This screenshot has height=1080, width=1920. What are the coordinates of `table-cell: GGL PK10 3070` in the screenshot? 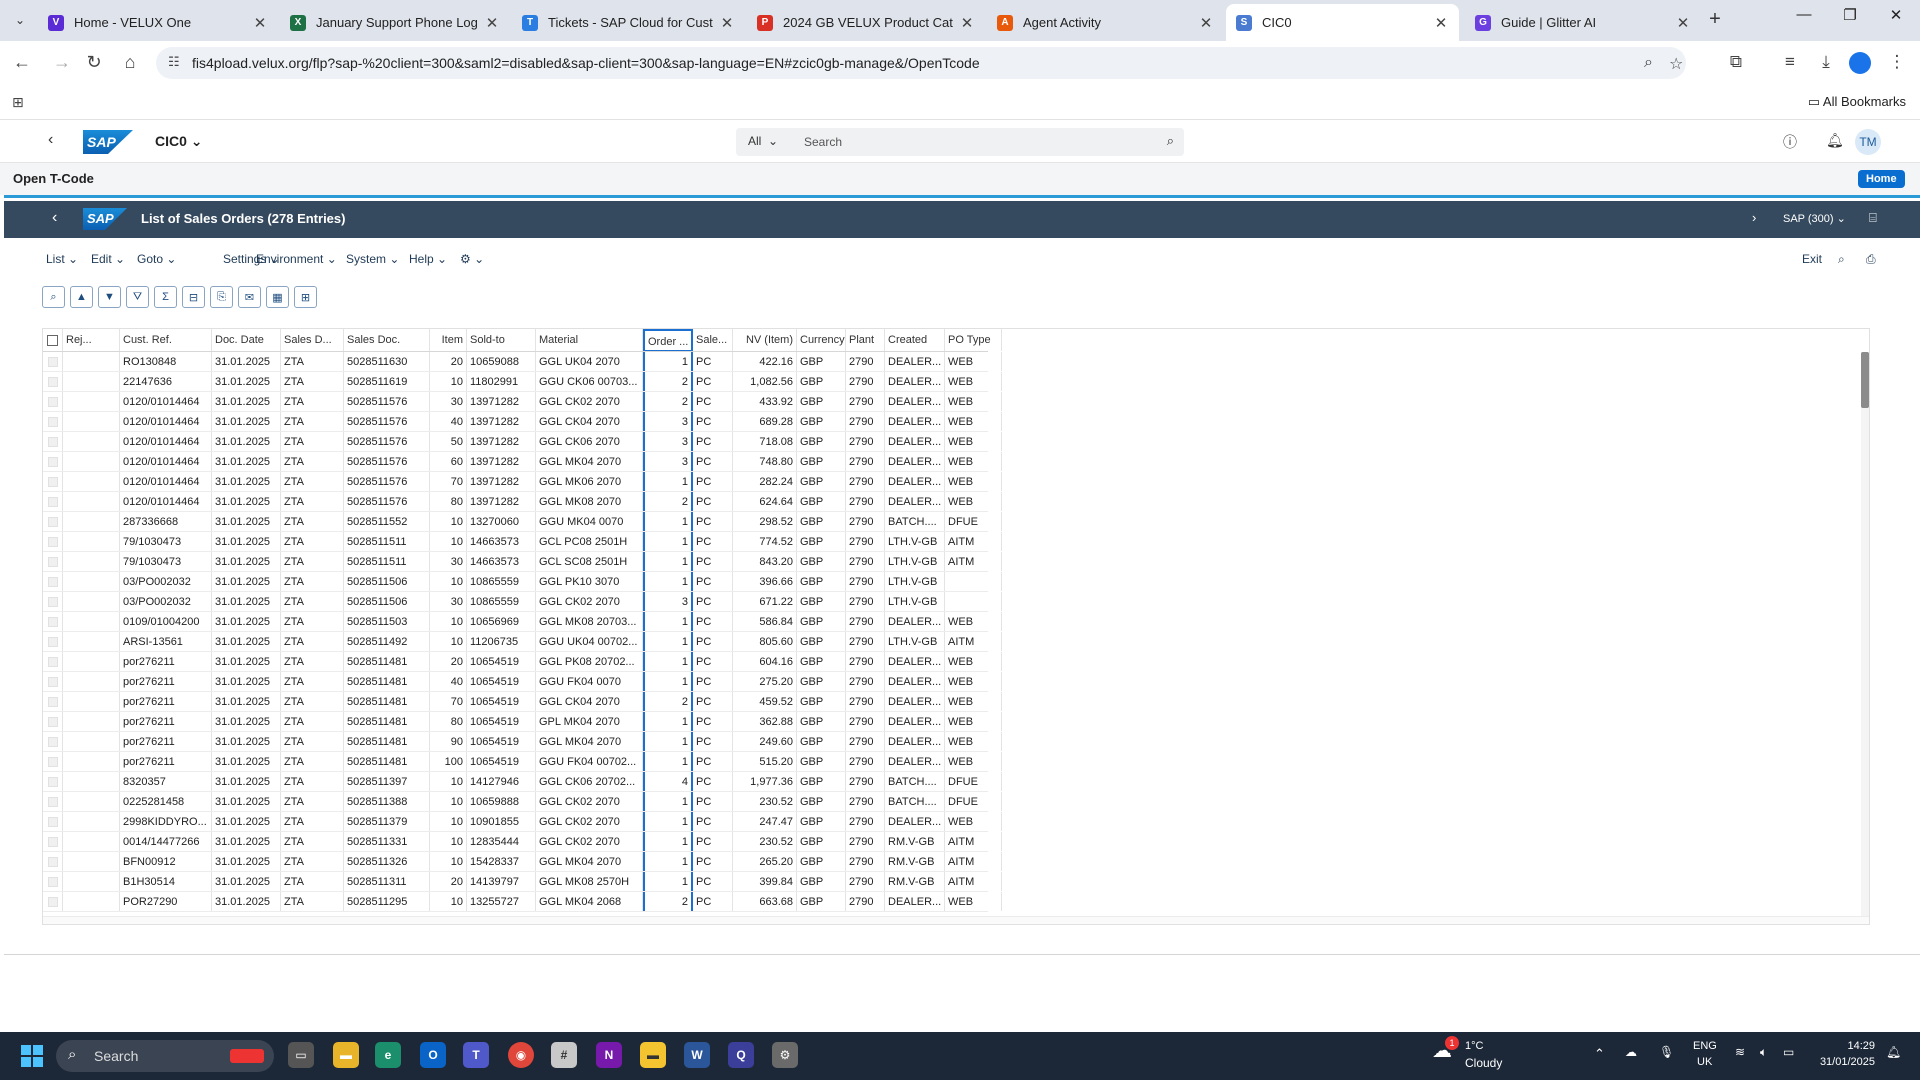 It's located at (589, 581).